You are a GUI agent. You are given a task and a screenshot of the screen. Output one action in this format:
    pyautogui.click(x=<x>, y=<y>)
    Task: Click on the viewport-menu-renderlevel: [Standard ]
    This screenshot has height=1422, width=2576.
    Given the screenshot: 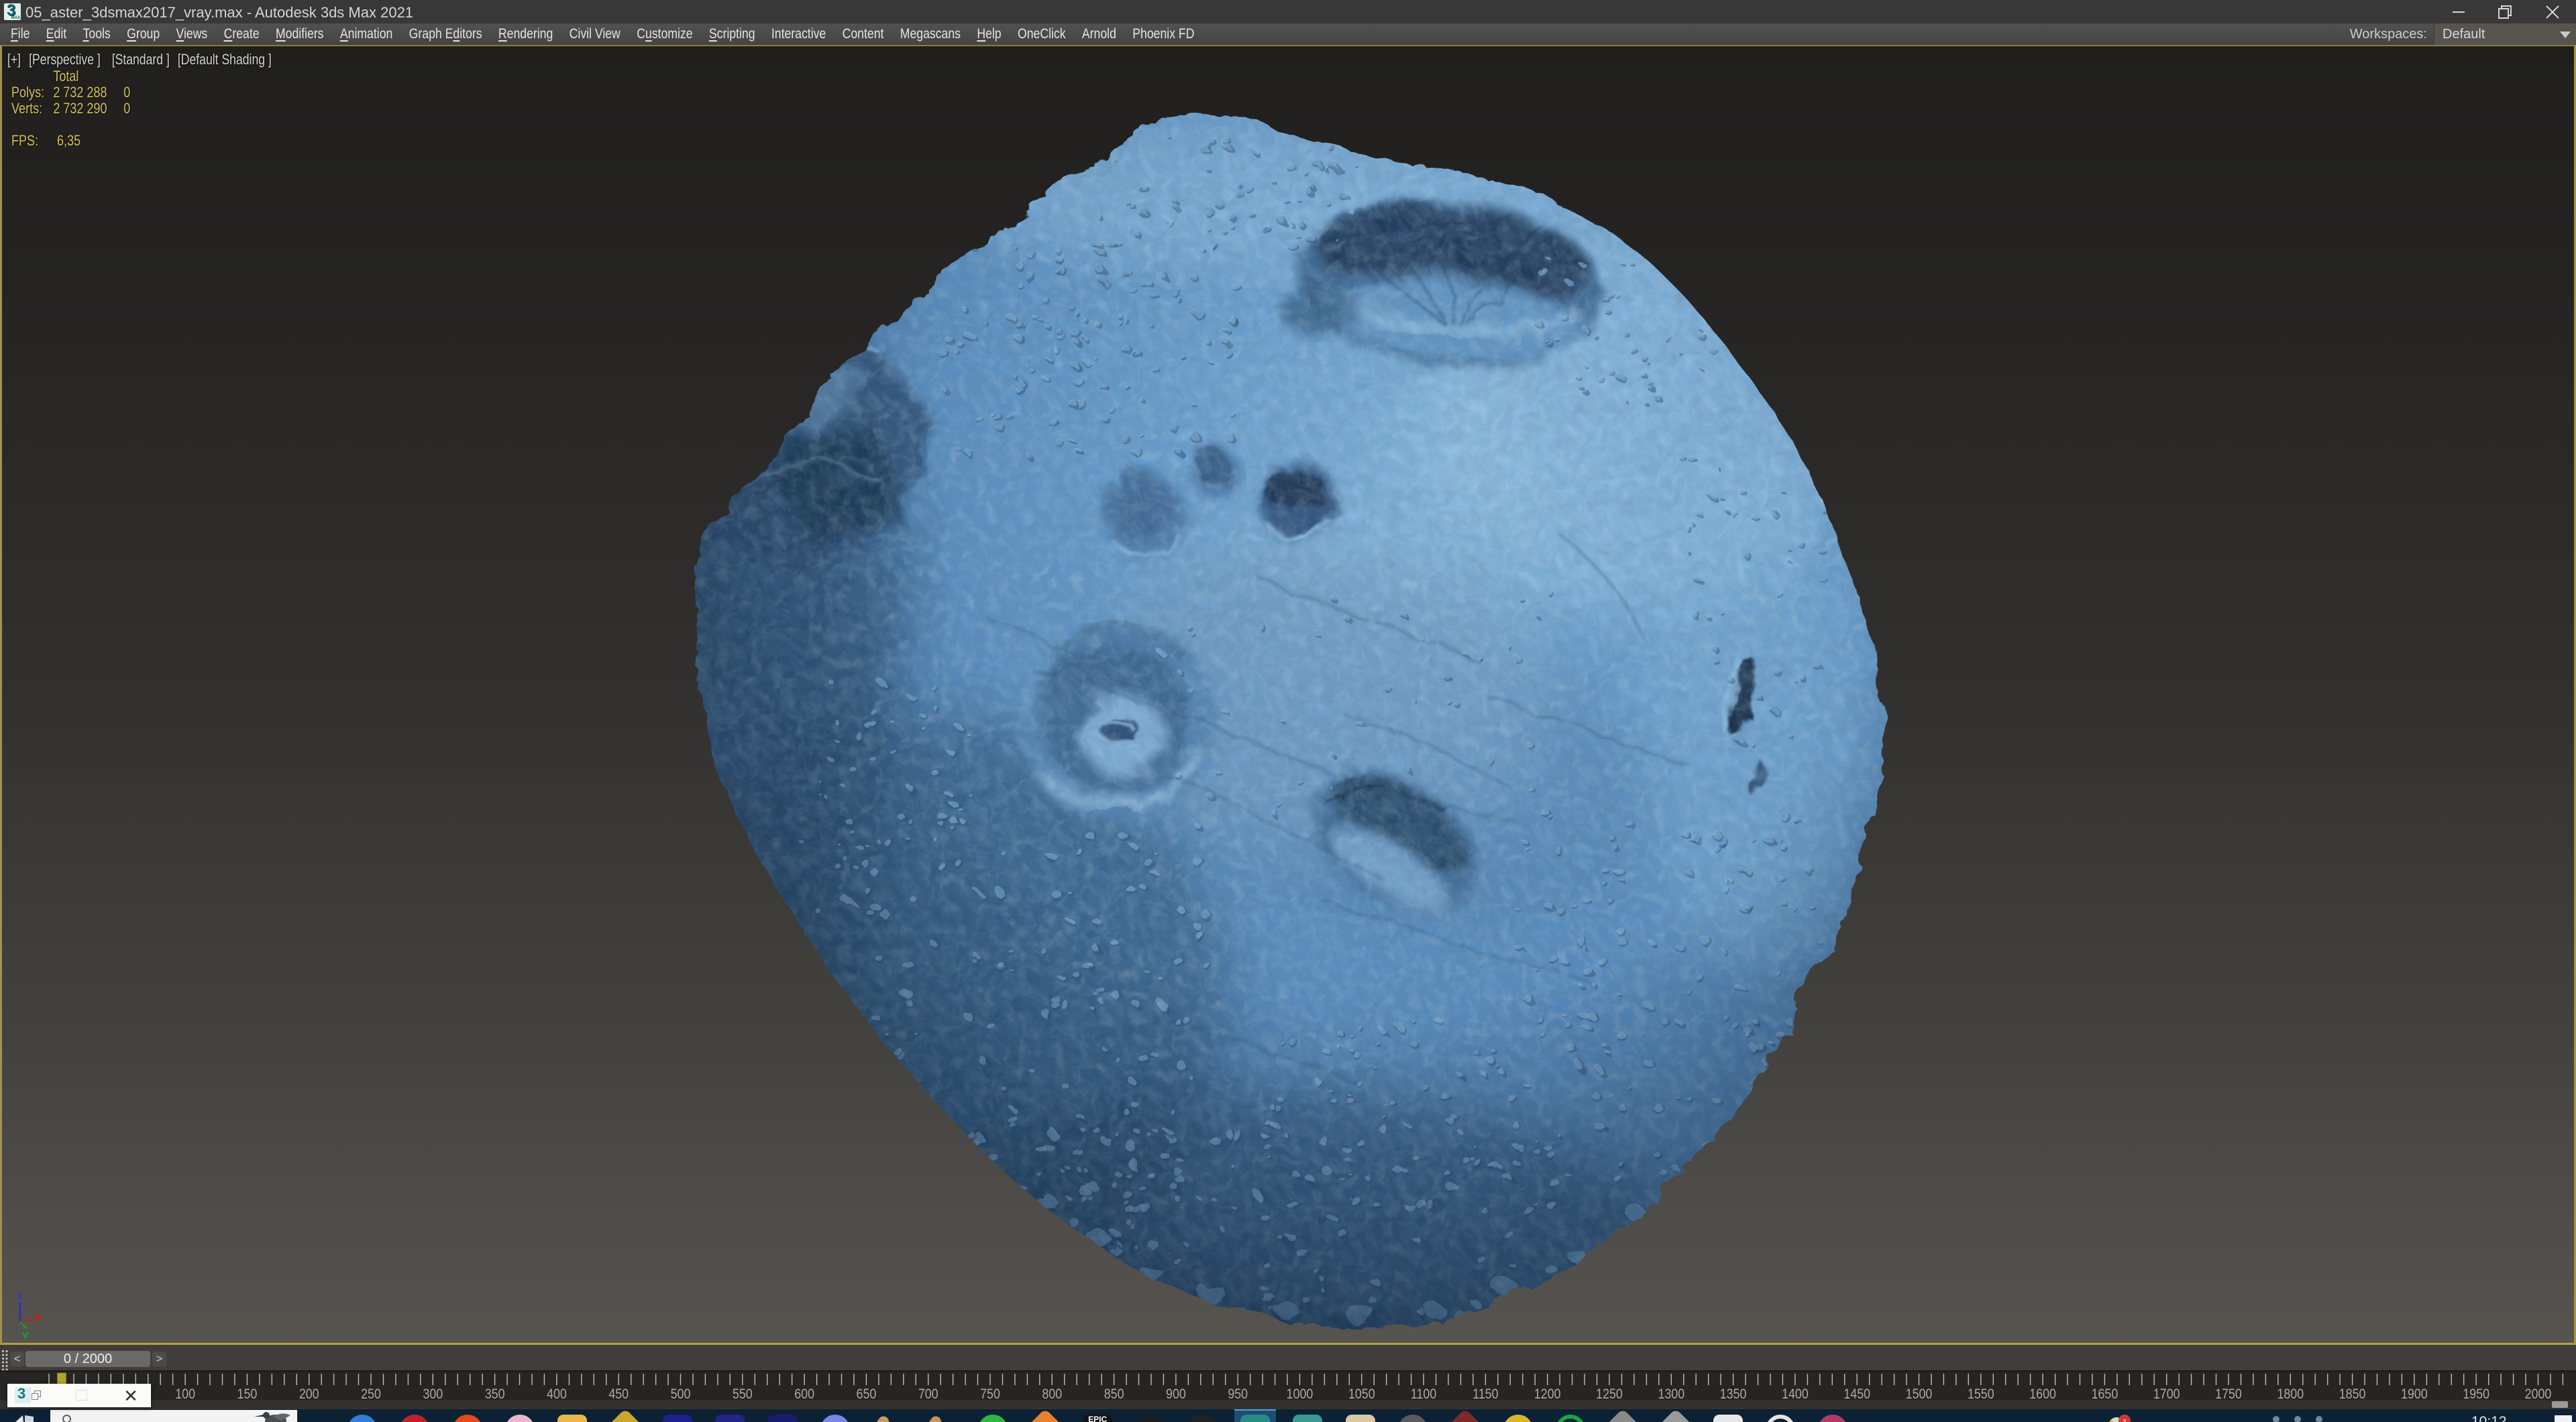 What is the action you would take?
    pyautogui.click(x=141, y=59)
    